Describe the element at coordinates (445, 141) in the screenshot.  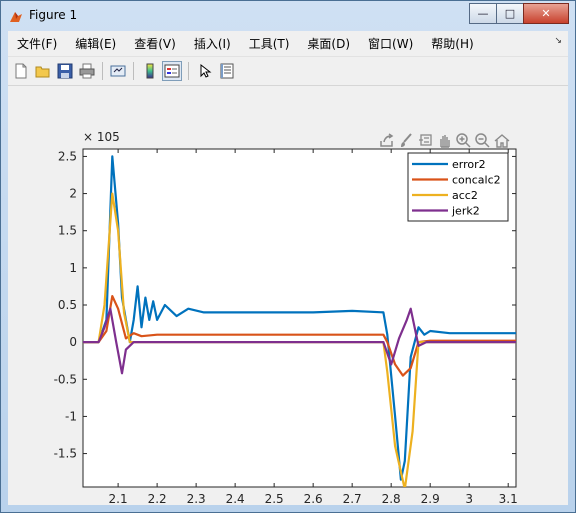
I see `pan-icon` at that location.